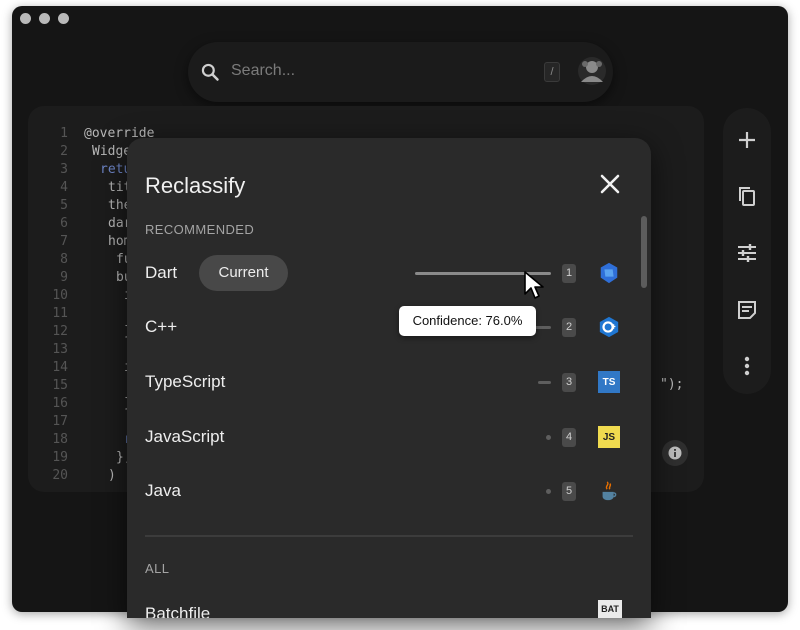 The height and width of the screenshot is (630, 800). What do you see at coordinates (609, 327) in the screenshot?
I see `cpp-icon` at bounding box center [609, 327].